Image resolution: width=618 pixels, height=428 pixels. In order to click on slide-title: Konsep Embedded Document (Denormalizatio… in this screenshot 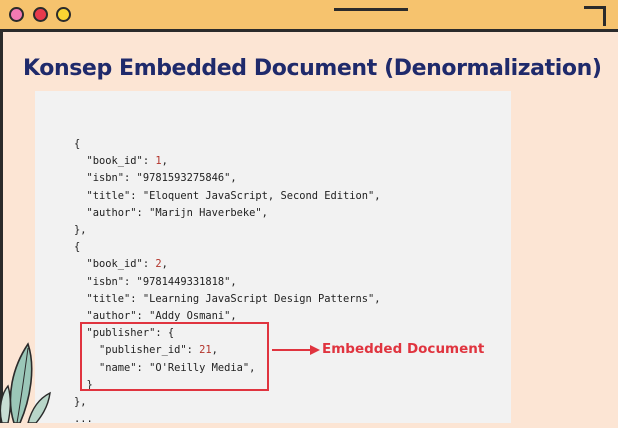, I will do `click(312, 68)`.